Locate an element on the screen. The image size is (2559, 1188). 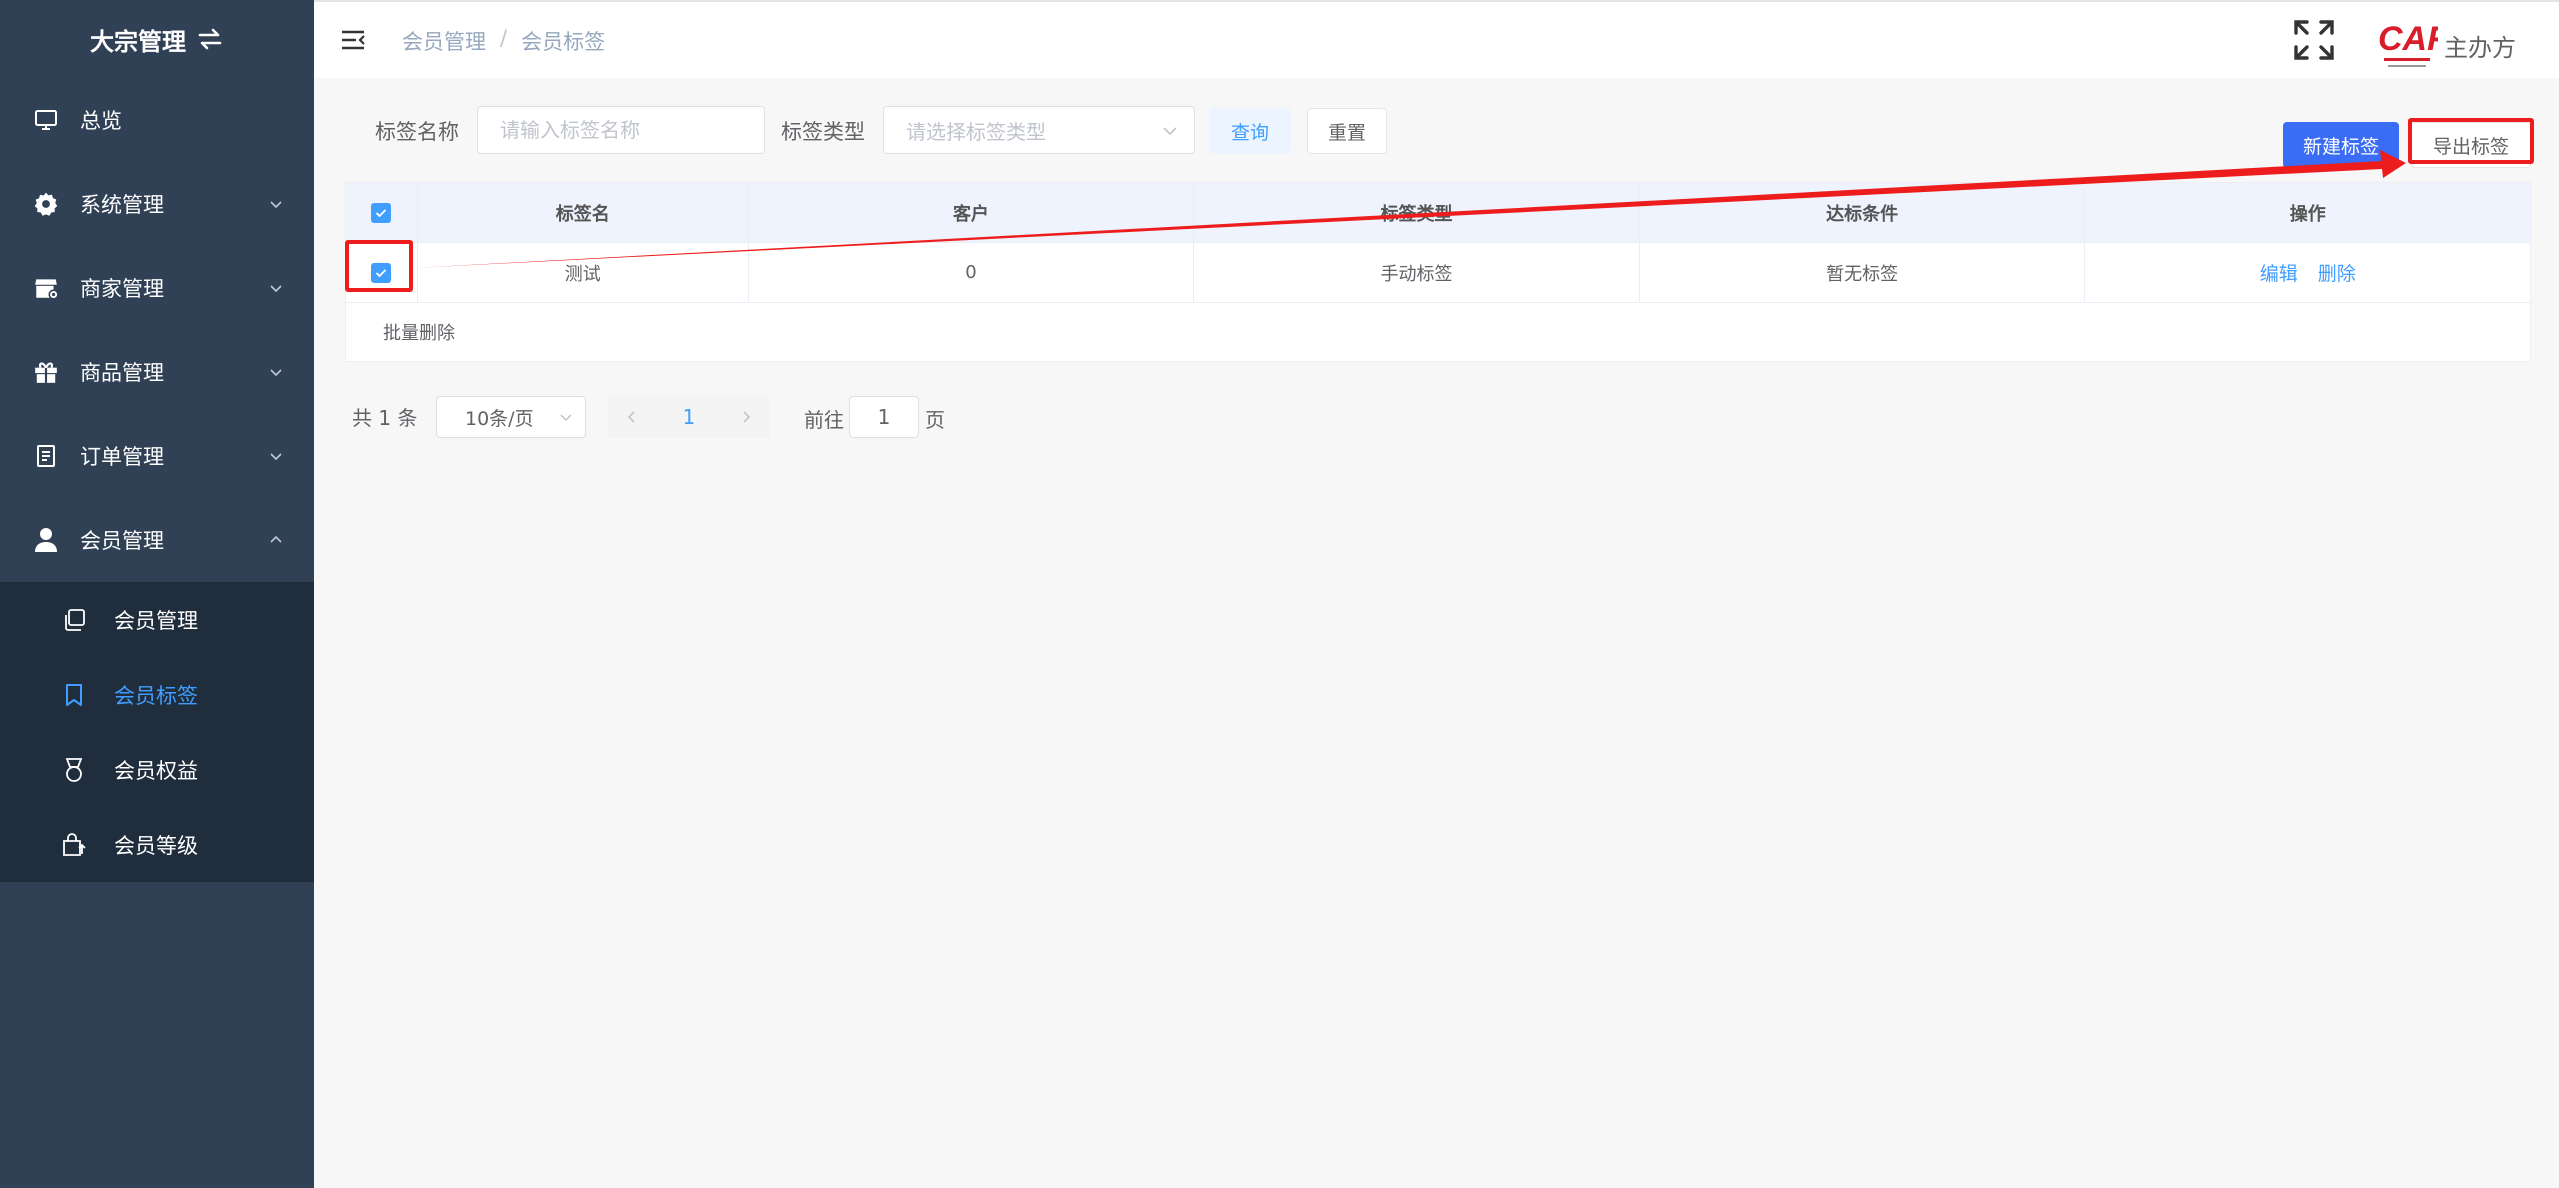
sidebar-item-goods: 商品管理 is located at coordinates (157, 372).